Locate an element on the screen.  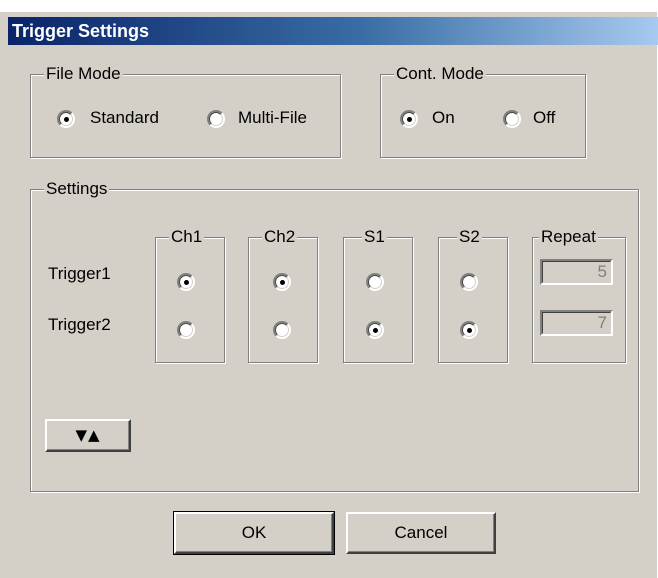
cont-mode-off-radio is located at coordinates (512, 119).